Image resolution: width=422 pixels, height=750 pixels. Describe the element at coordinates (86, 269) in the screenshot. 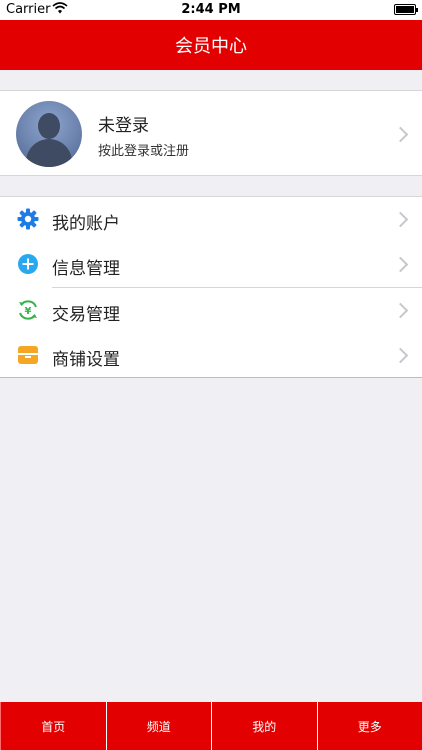

I see `menu-item-label: 信息管理` at that location.